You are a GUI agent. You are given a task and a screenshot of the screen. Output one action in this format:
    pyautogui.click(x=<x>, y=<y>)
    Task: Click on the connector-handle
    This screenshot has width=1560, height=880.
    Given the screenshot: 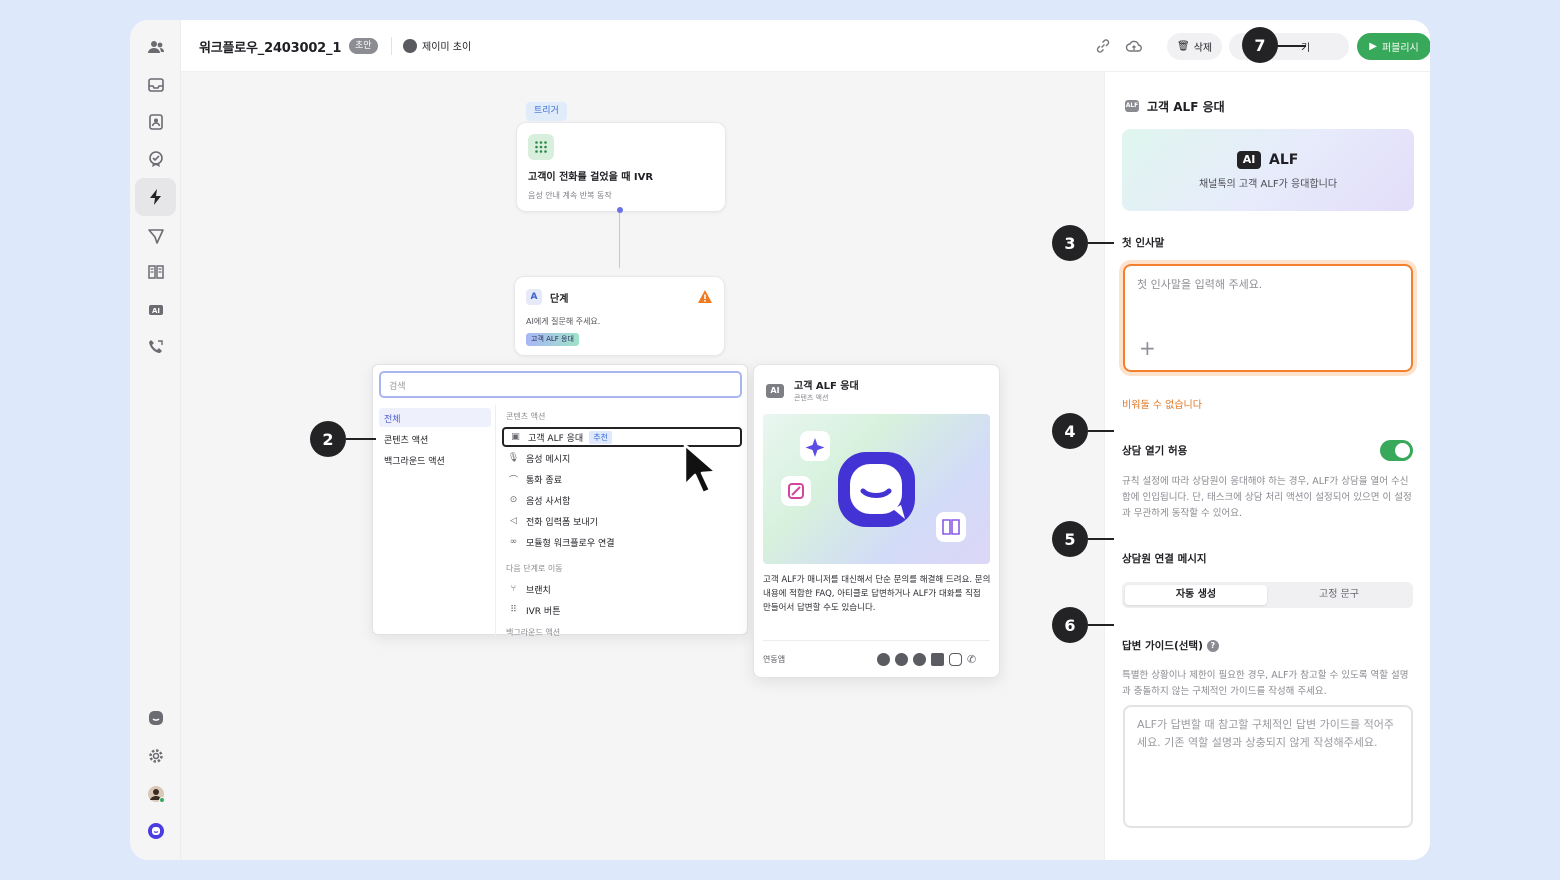 What is the action you would take?
    pyautogui.click(x=620, y=210)
    